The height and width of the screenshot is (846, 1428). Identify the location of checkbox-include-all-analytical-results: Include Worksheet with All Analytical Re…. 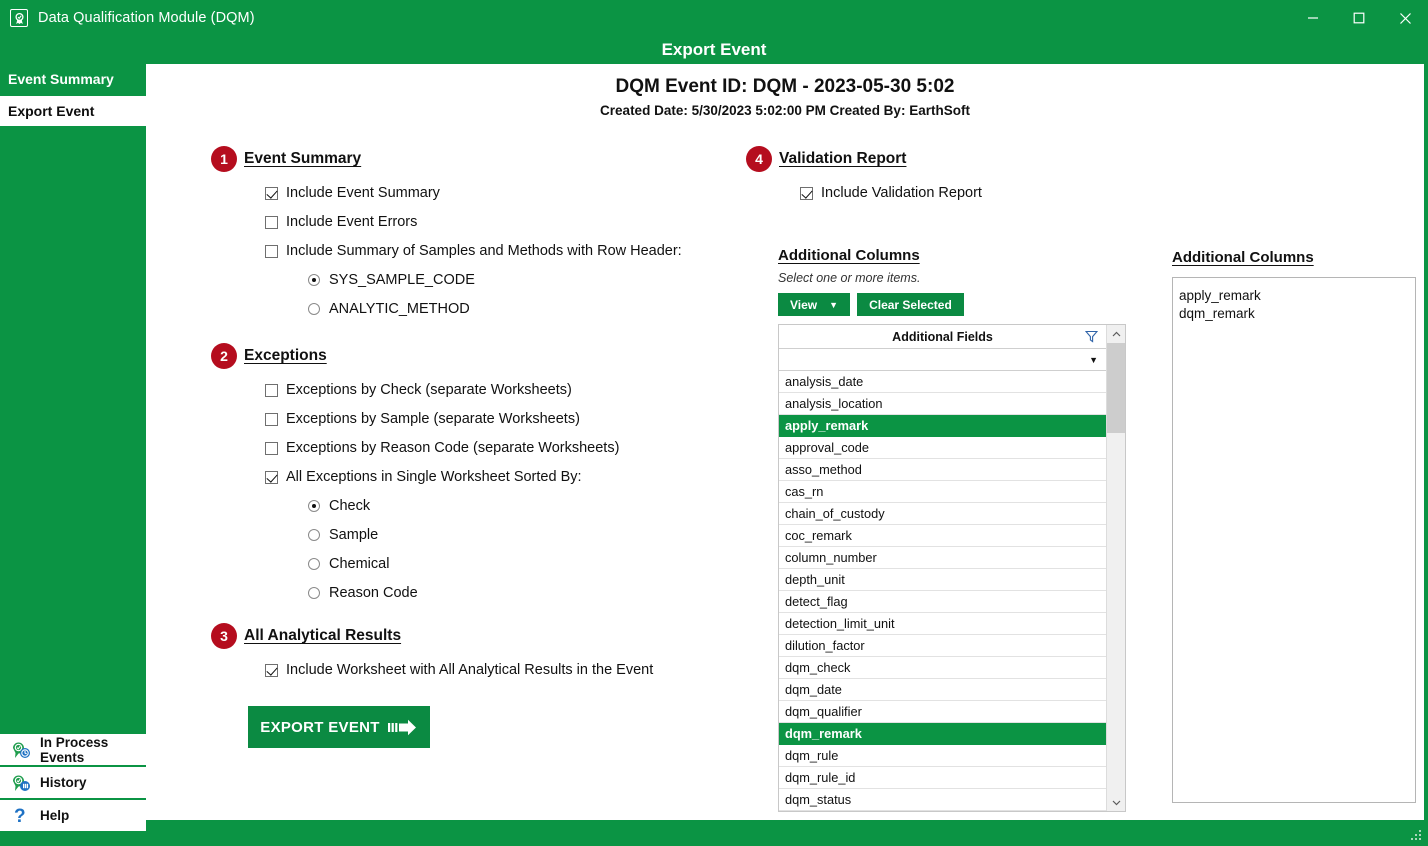
(498, 670).